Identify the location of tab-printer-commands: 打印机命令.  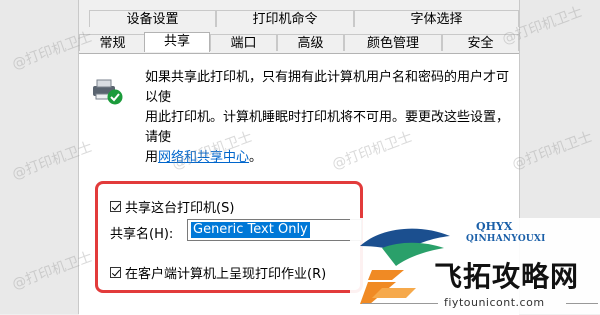
(285, 18).